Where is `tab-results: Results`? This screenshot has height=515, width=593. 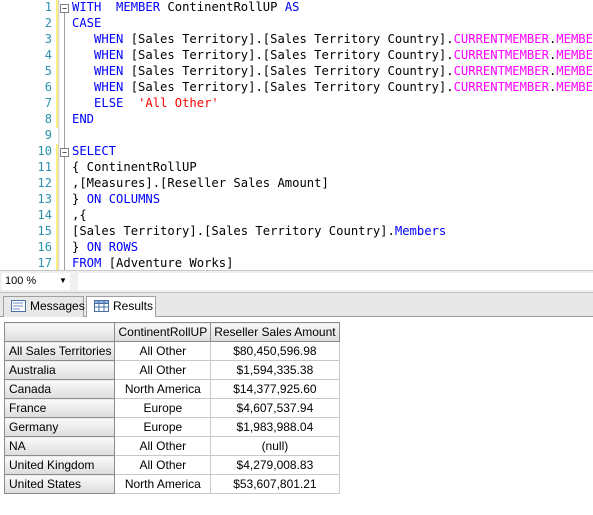
tab-results: Results is located at coordinates (121, 307).